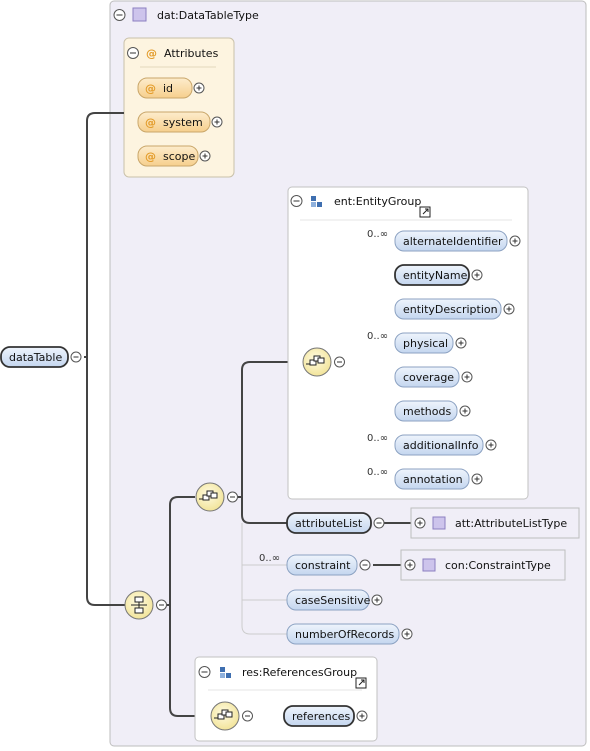  What do you see at coordinates (433, 479) in the screenshot?
I see `element-annotation-label: annotation` at bounding box center [433, 479].